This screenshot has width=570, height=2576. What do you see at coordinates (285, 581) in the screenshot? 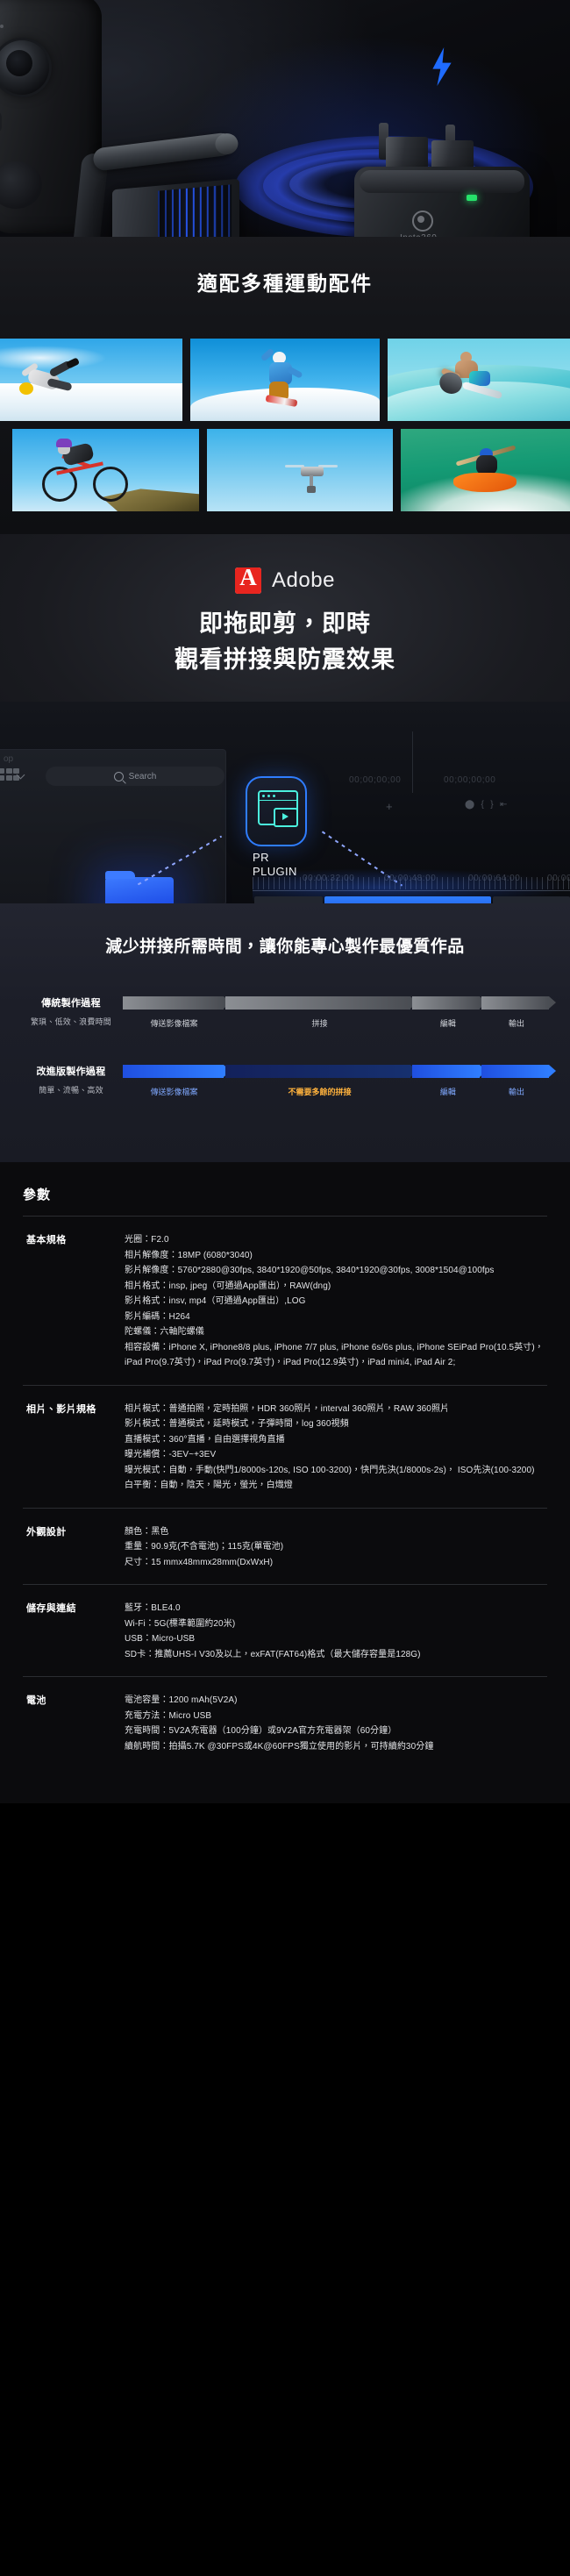
I see `adobe-brand-row: Adobe` at bounding box center [285, 581].